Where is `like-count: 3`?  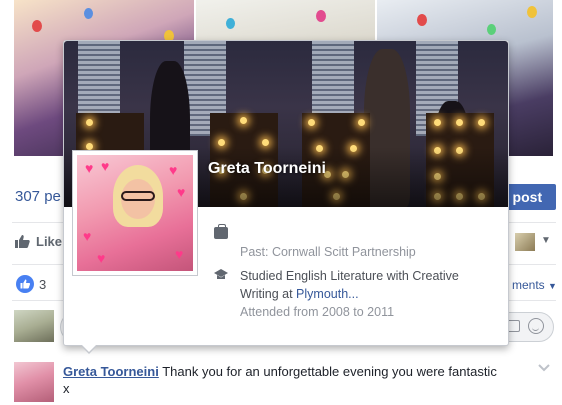
like-count: 3 is located at coordinates (42, 284).